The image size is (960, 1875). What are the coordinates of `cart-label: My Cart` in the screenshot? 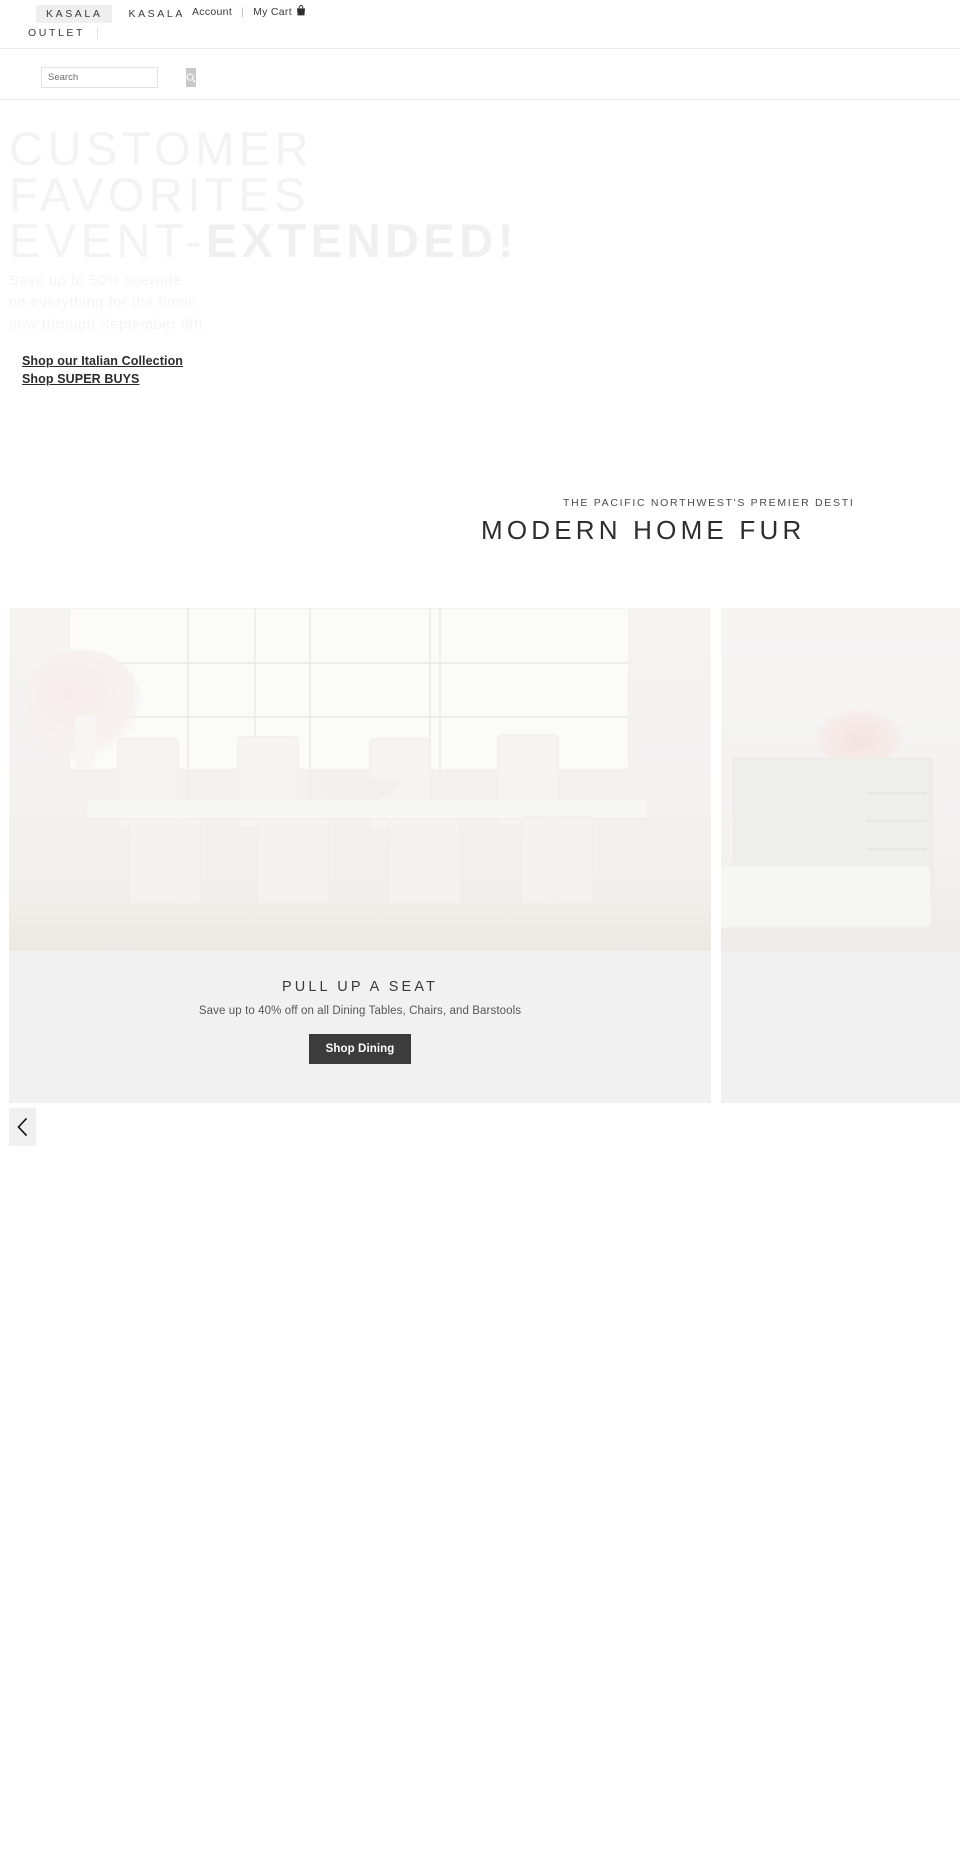 It's located at (272, 12).